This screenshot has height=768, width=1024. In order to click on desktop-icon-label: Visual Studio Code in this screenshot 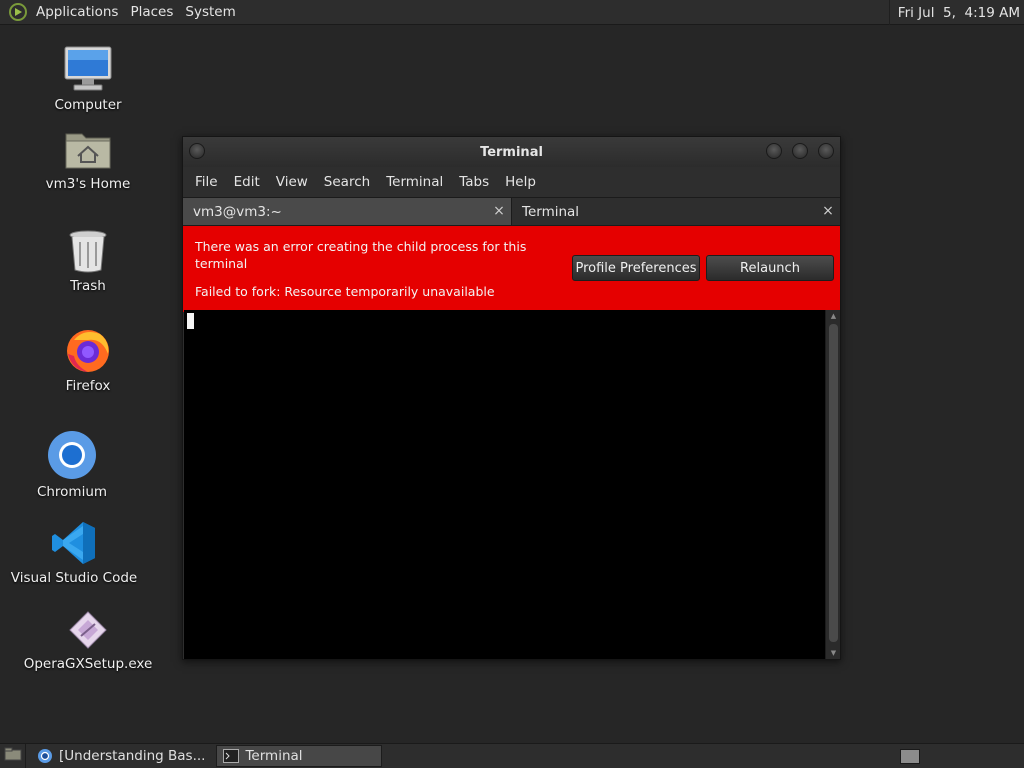, I will do `click(74, 578)`.